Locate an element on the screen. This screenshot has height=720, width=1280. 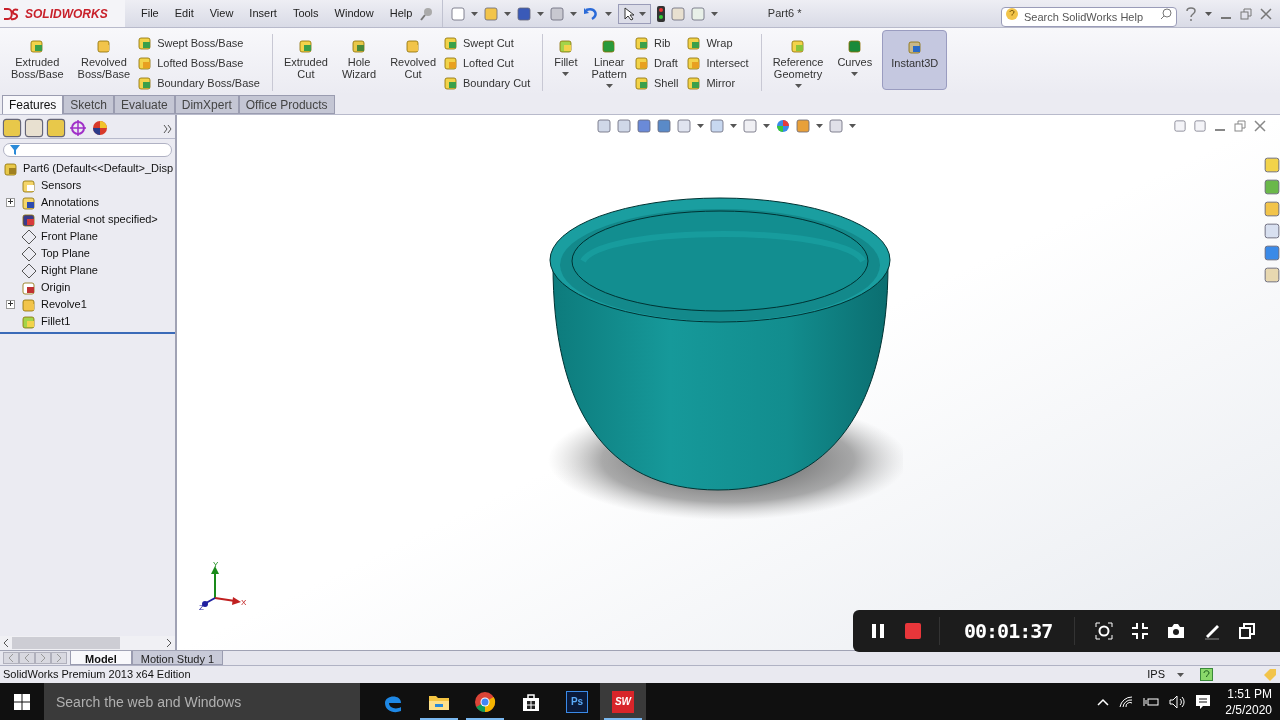
study-tab: Motion Study 1 is located at coordinates (177, 658).